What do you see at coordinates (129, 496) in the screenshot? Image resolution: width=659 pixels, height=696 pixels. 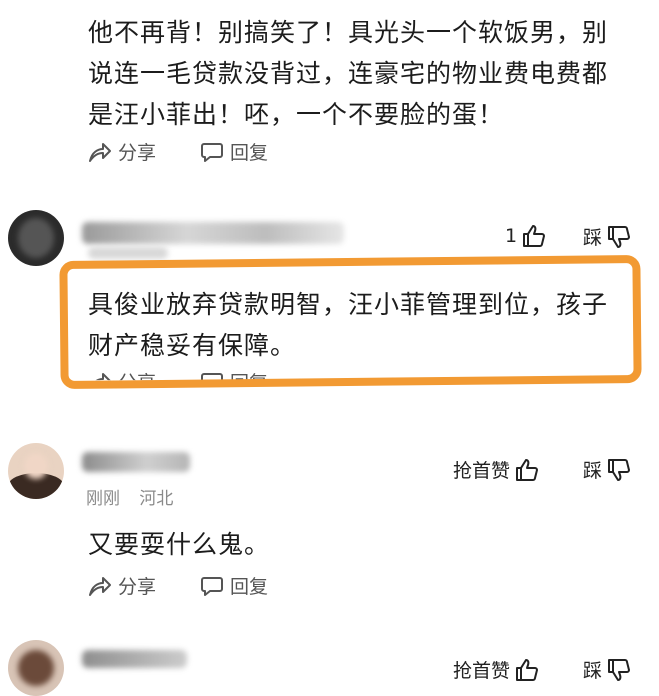 I see `comment-meta: 刚刚 河北` at bounding box center [129, 496].